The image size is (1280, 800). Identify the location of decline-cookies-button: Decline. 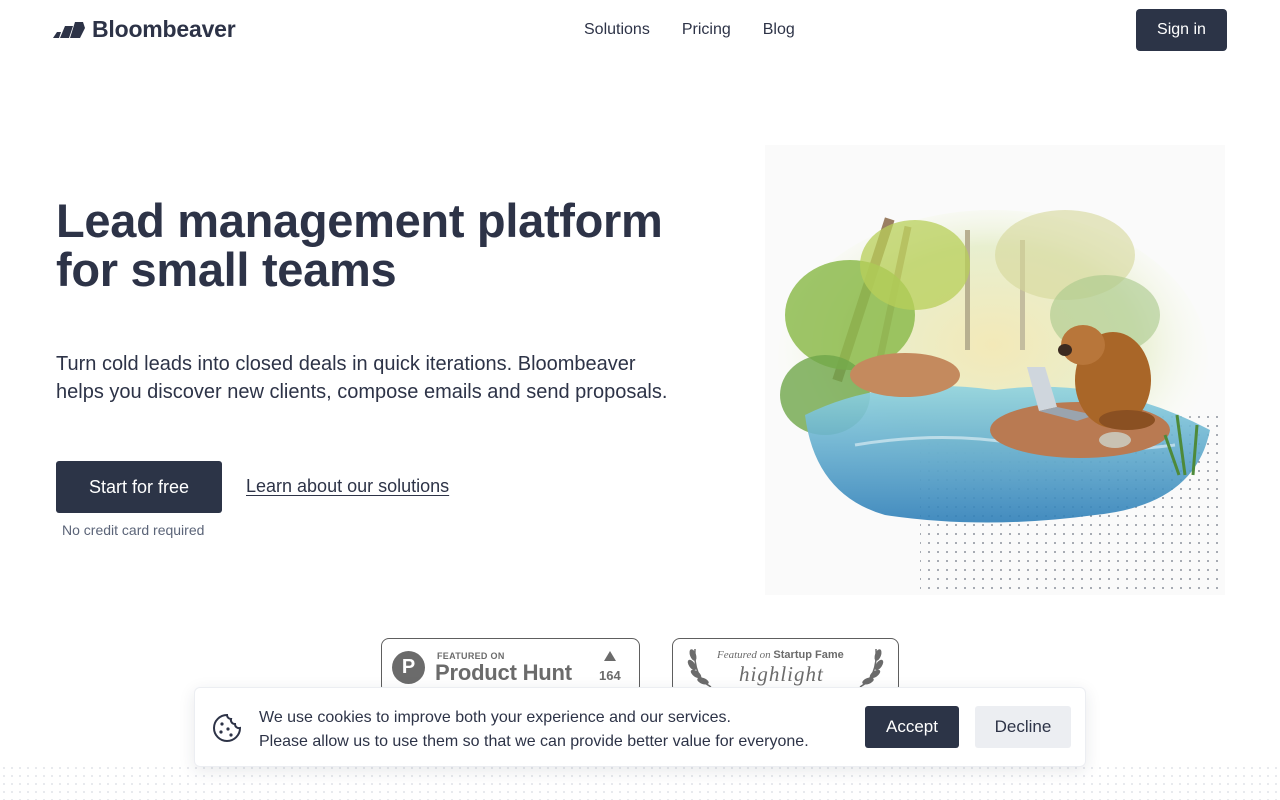
(1023, 727).